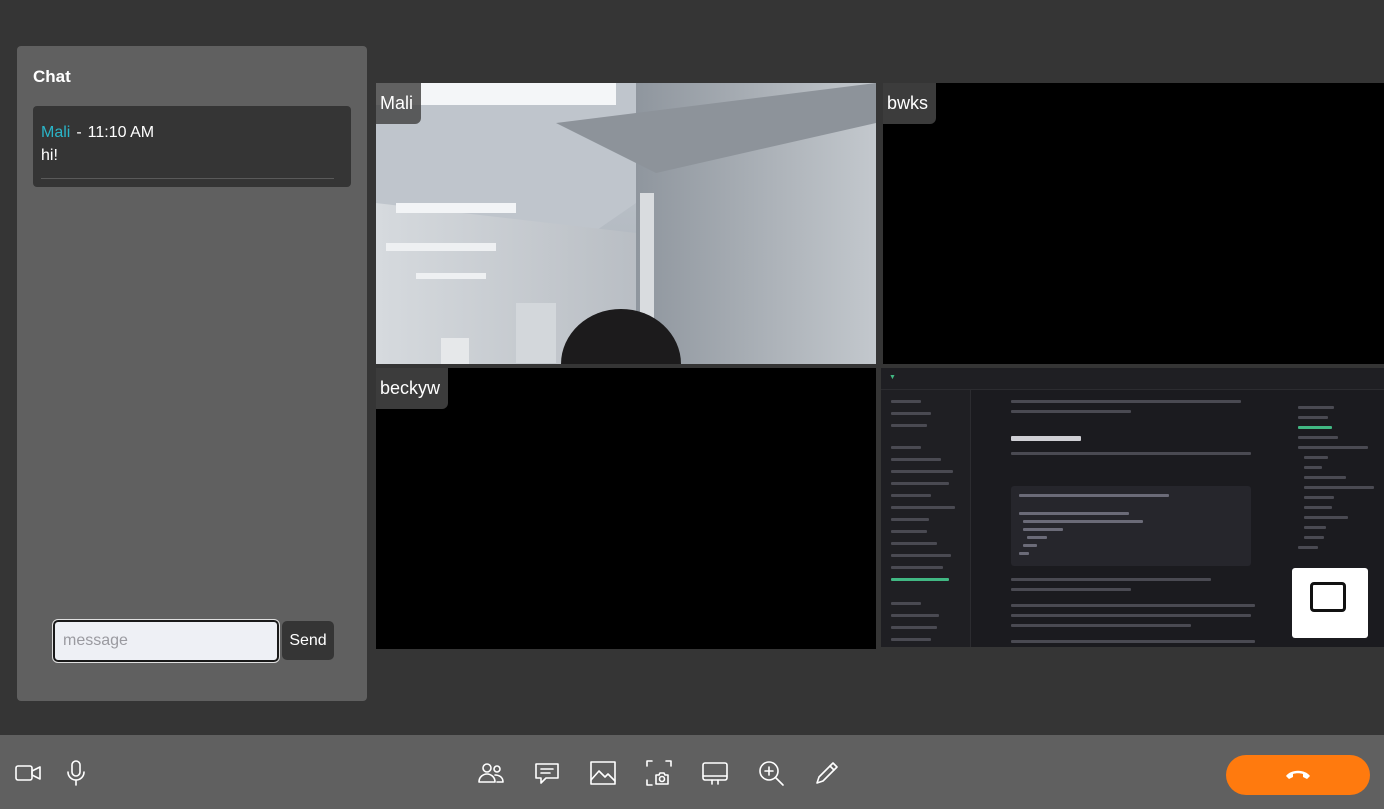 This screenshot has height=809, width=1384. Describe the element at coordinates (76, 773) in the screenshot. I see `microphone-icon` at that location.